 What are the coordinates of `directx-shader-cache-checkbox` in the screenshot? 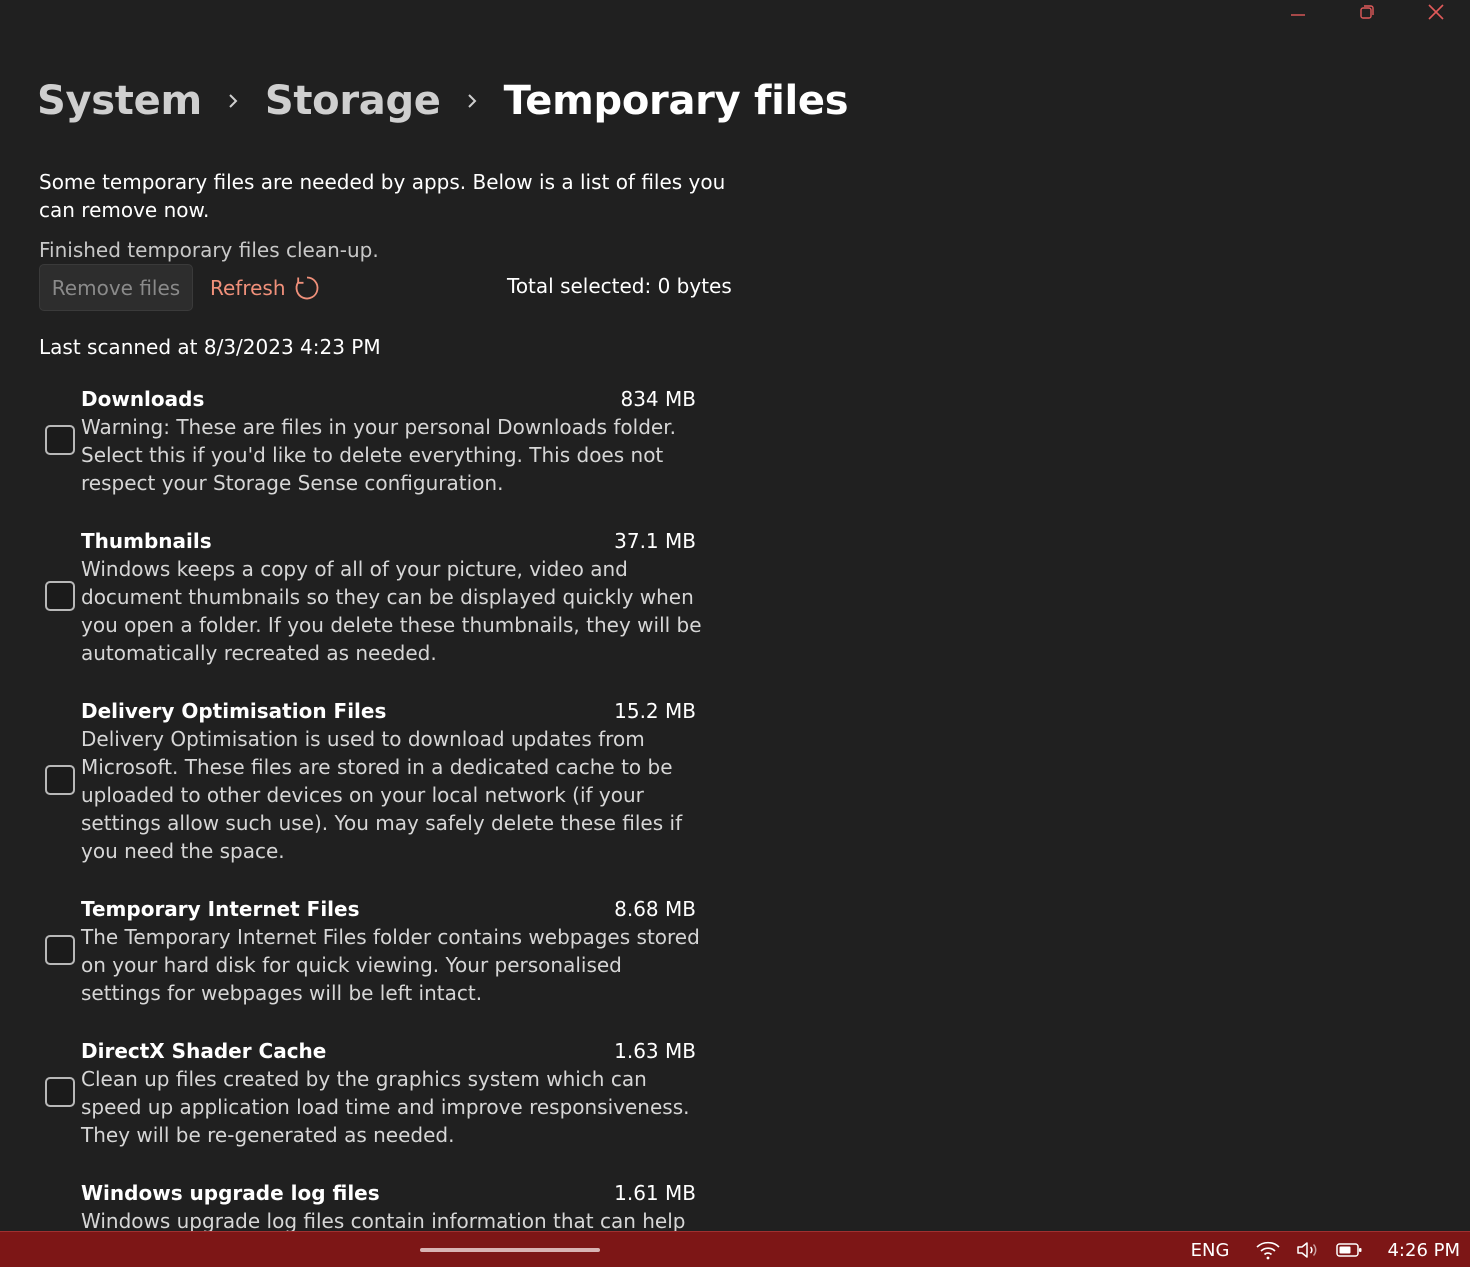 It's located at (60, 1092).